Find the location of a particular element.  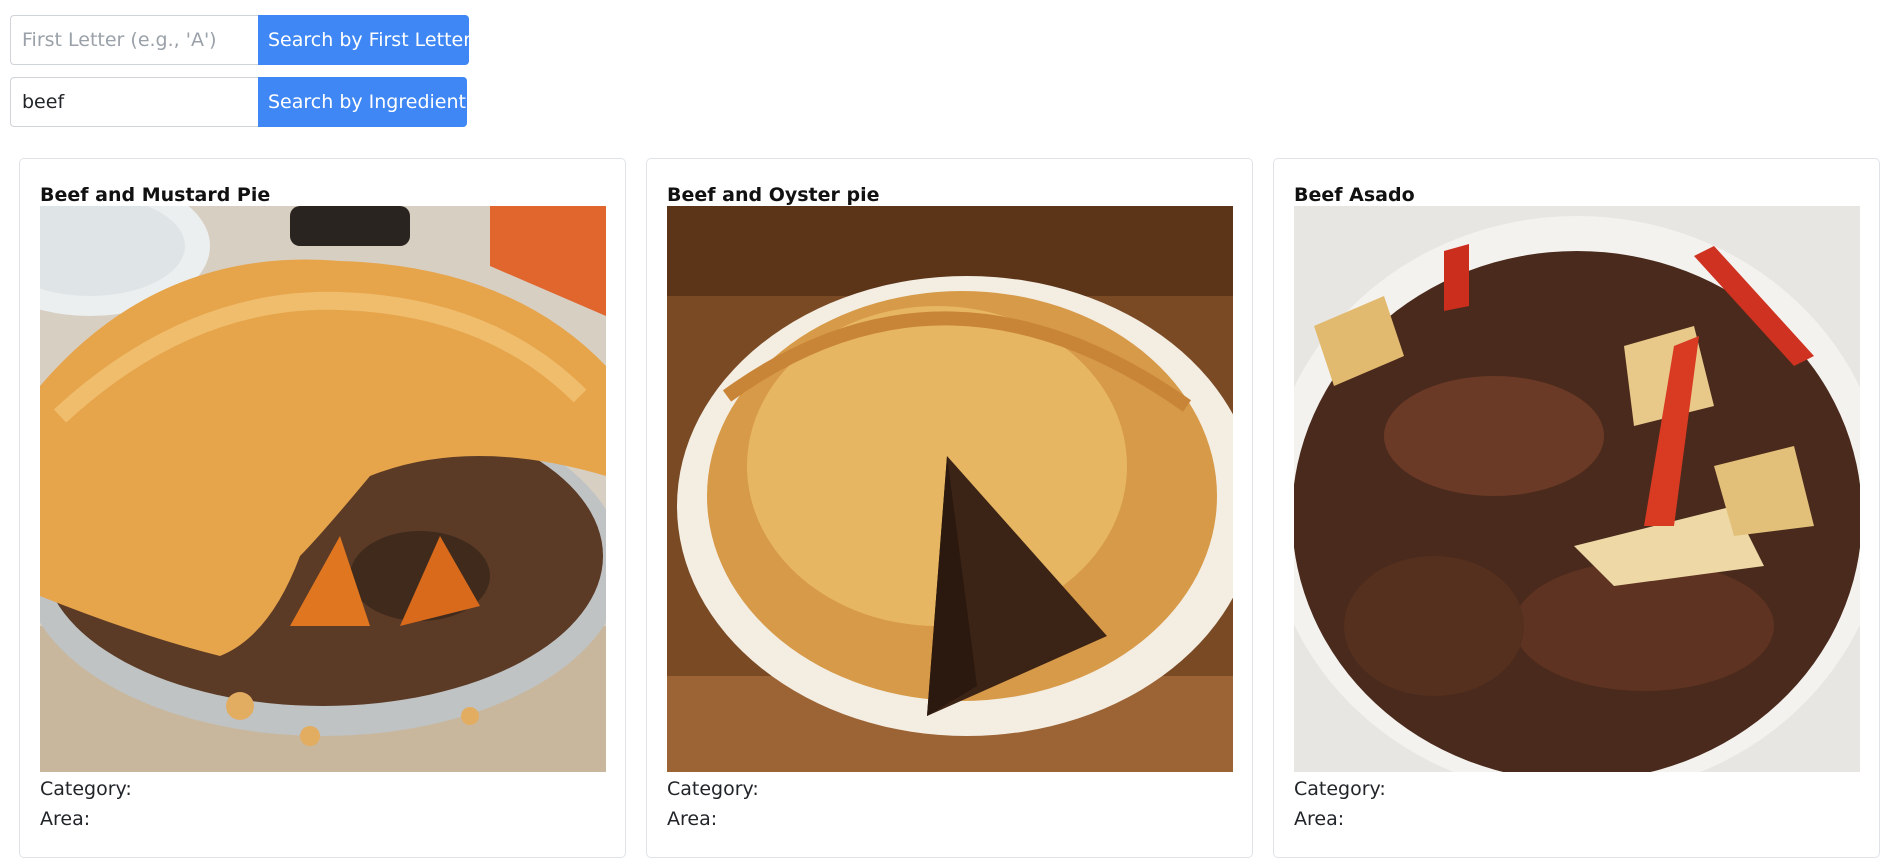

first-letter-search-group: Search by First Letter is located at coordinates (240, 40).